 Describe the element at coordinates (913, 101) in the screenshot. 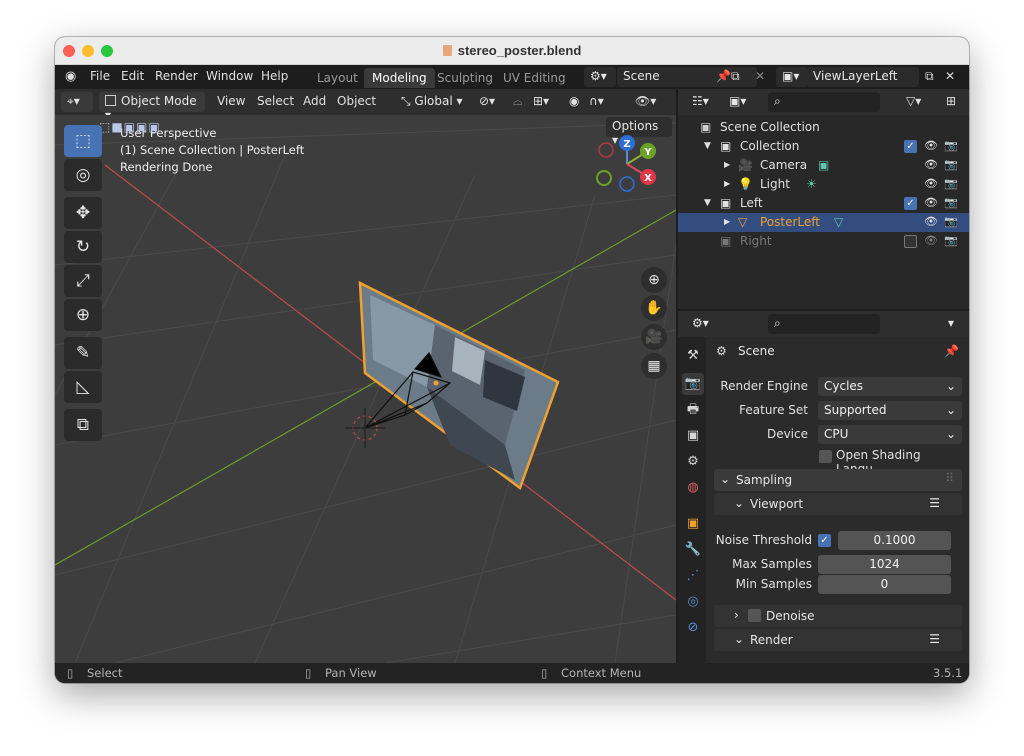

I see `filter-icon: ▽▾` at that location.